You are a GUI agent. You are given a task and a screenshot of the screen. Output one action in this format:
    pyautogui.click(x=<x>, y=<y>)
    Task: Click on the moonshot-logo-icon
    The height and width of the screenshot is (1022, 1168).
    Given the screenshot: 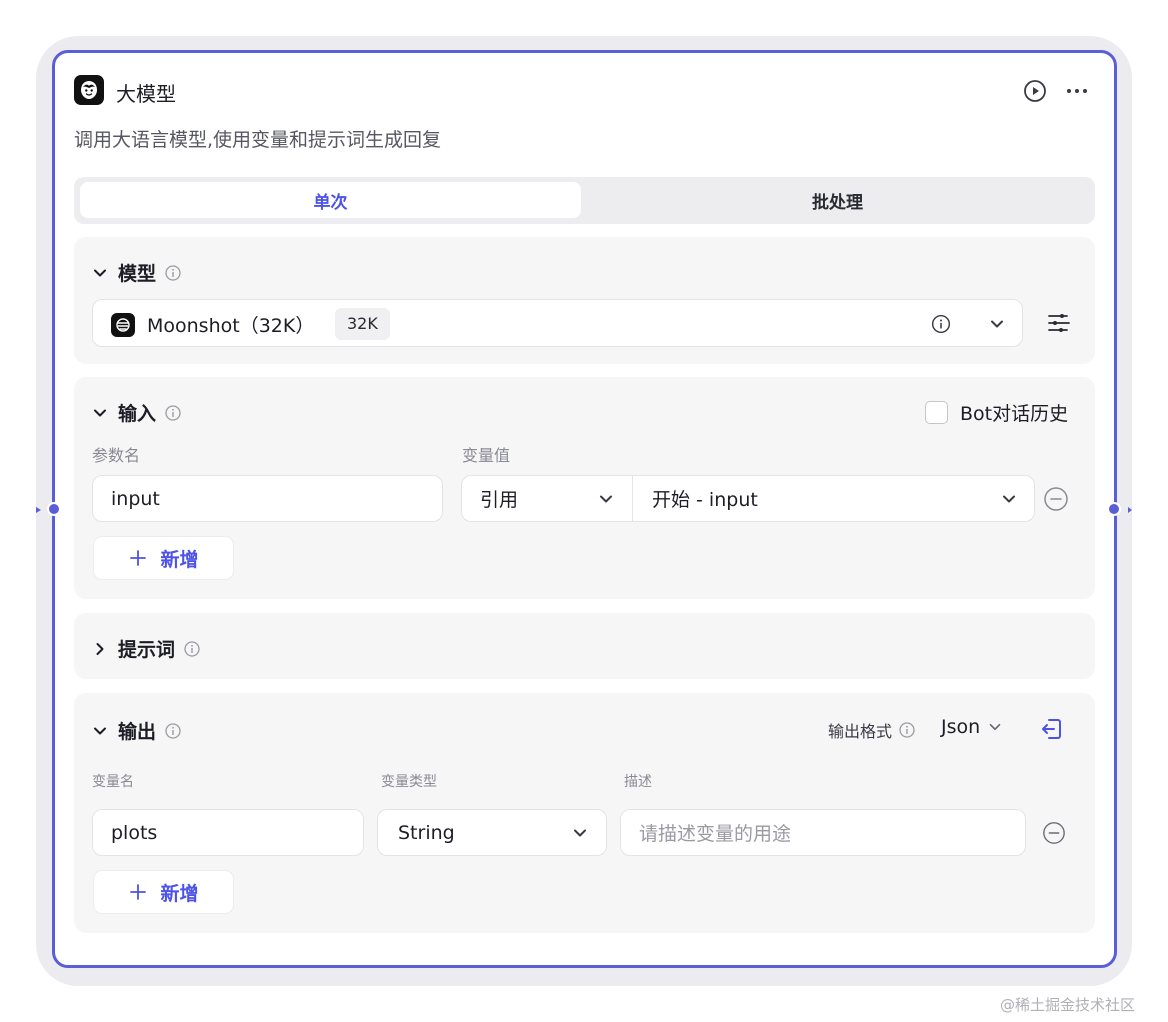 What is the action you would take?
    pyautogui.click(x=123, y=325)
    